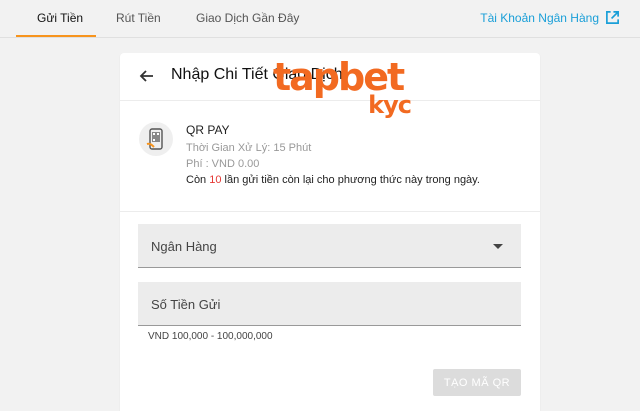  I want to click on amount-range-hint: VND 100,000 - 100,000,000, so click(210, 336).